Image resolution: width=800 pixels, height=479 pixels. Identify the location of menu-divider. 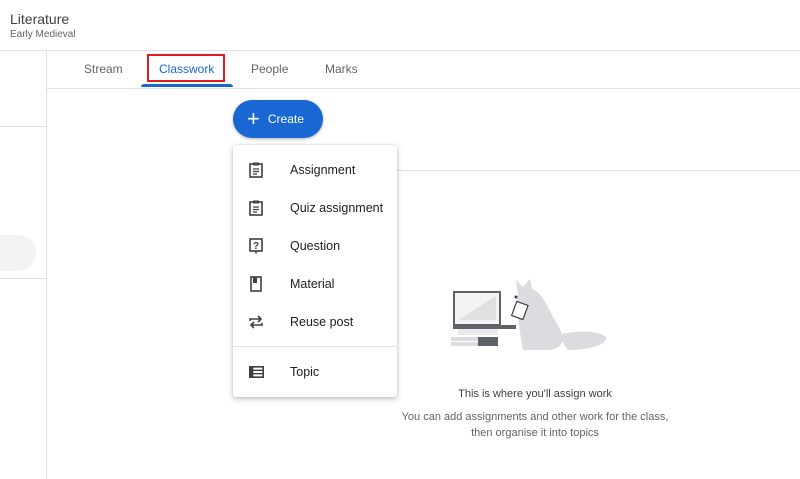
(315, 346).